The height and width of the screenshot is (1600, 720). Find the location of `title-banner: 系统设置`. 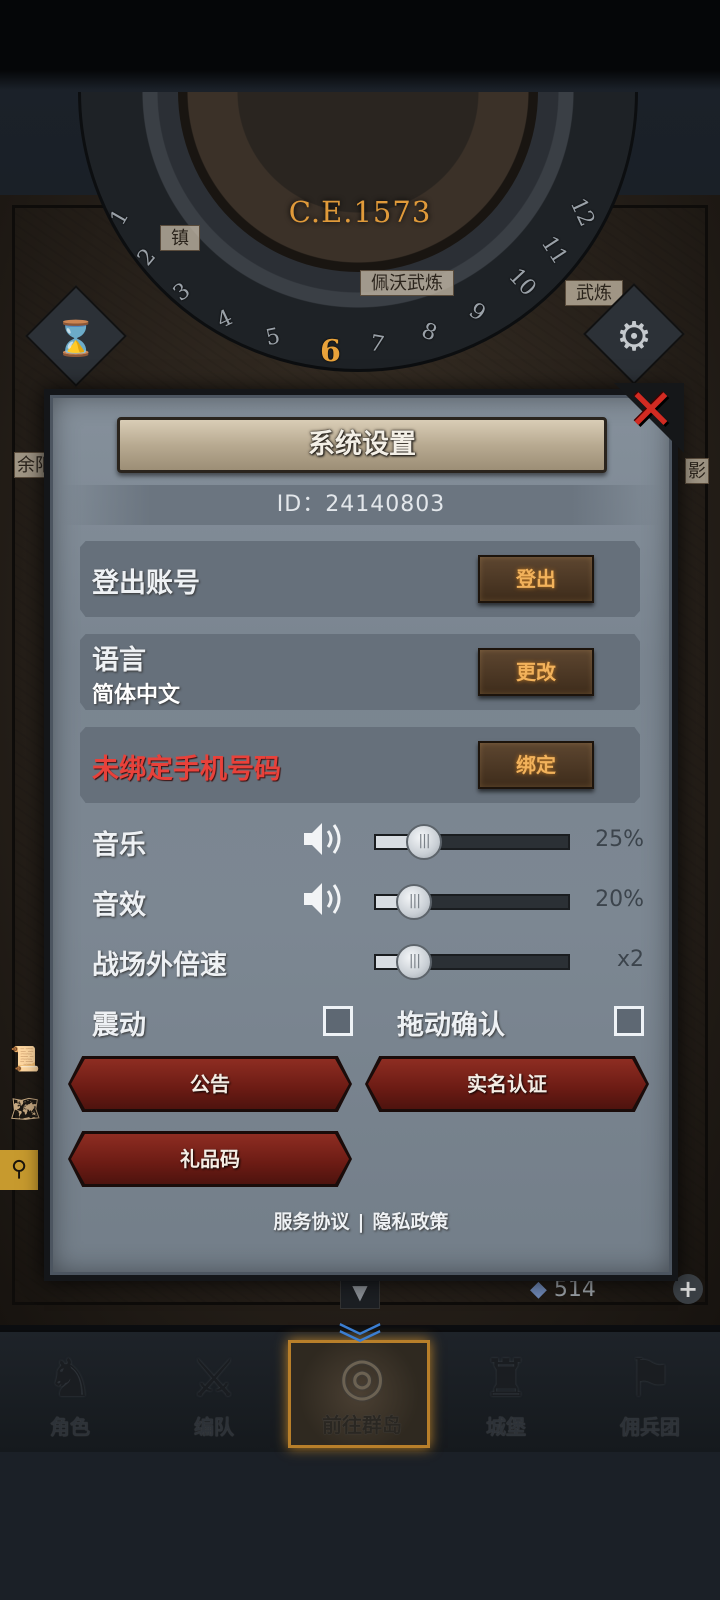

title-banner: 系统设置 is located at coordinates (362, 445).